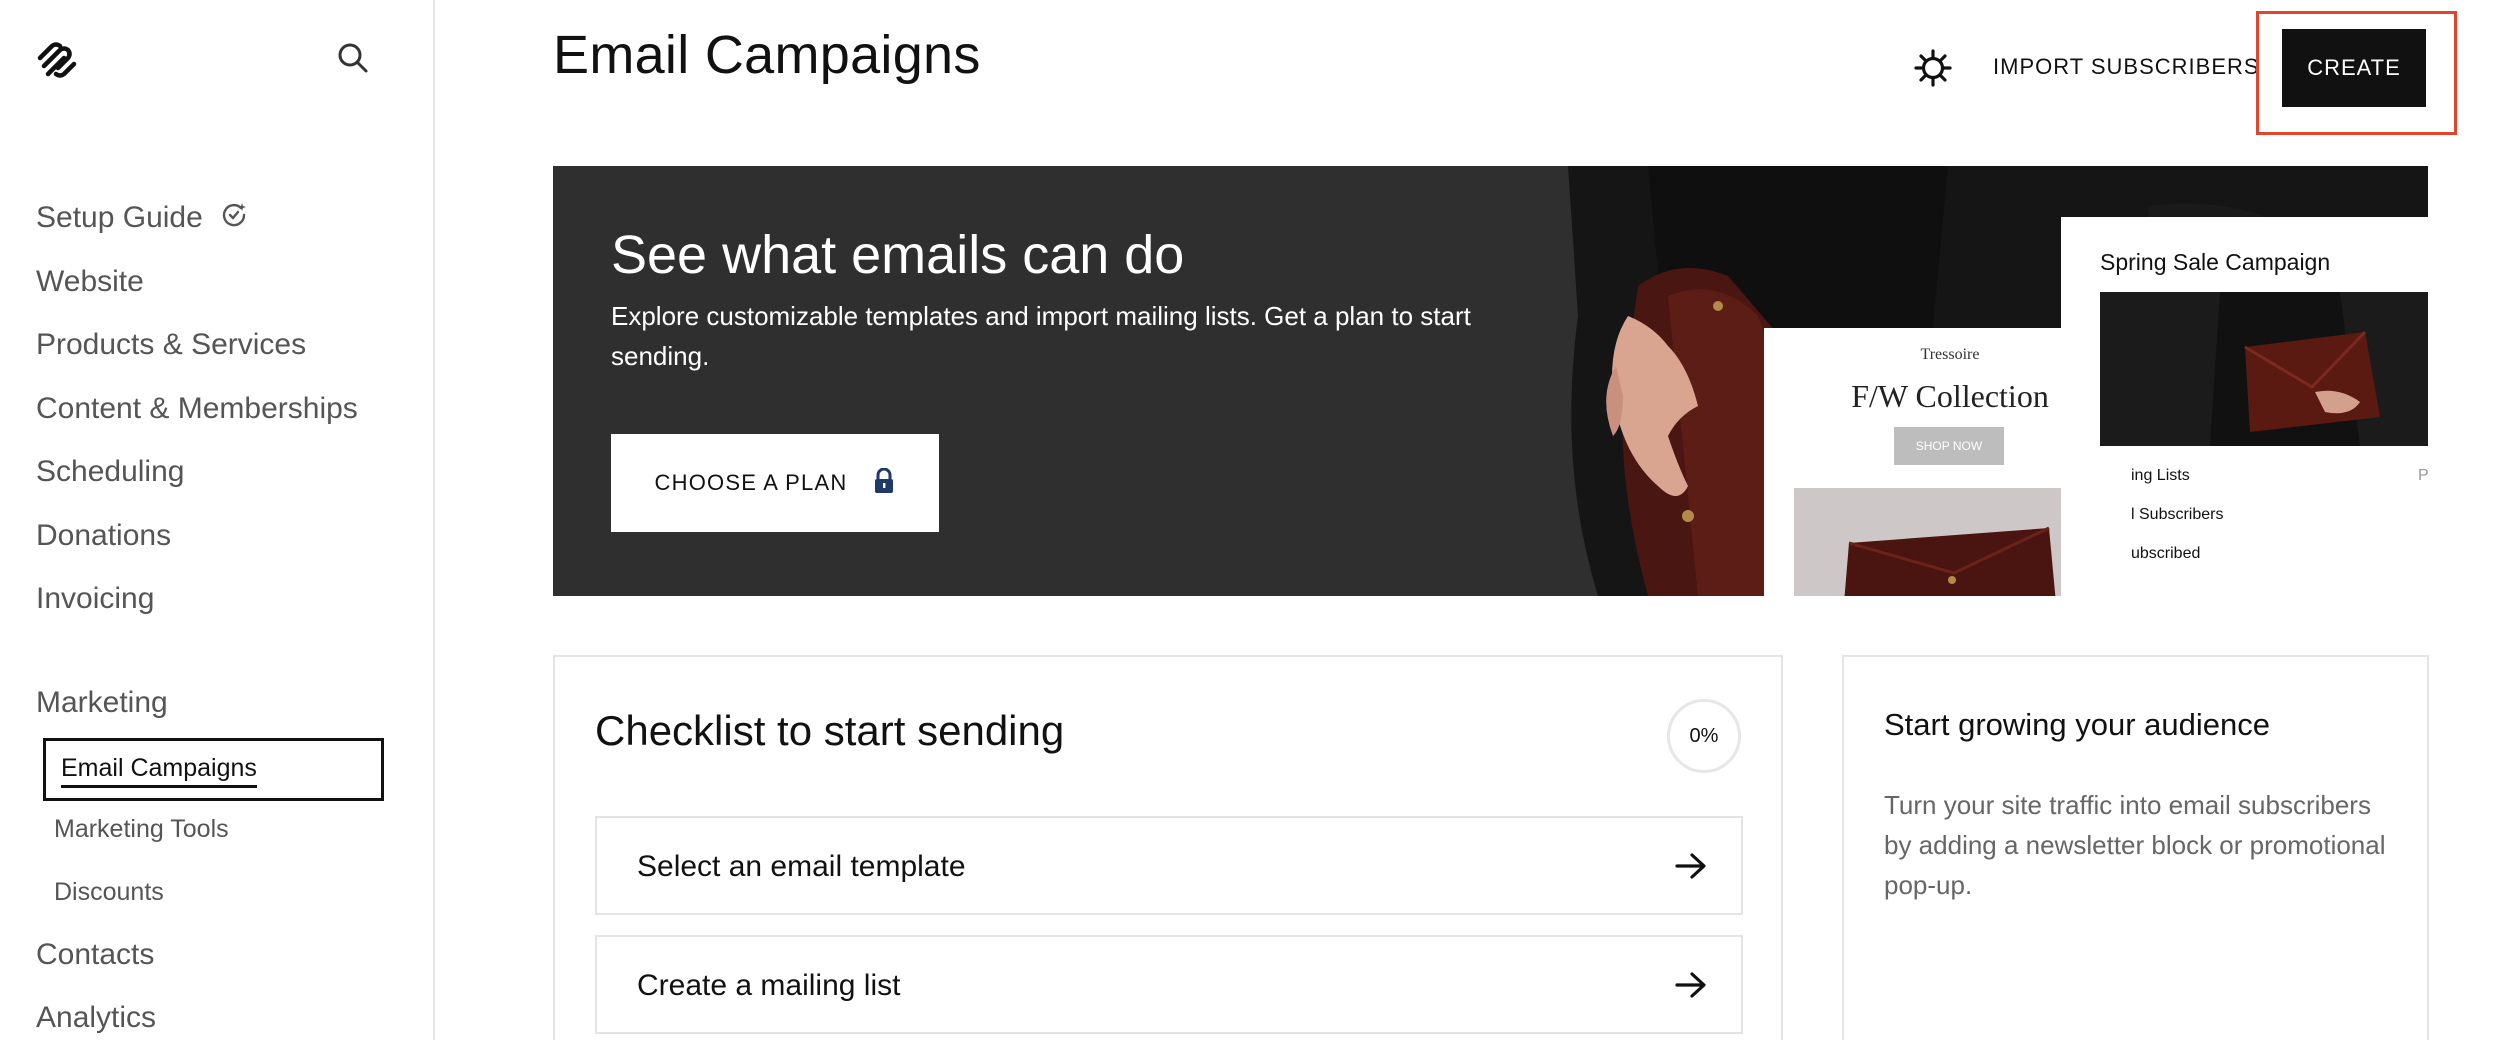  Describe the element at coordinates (2077, 724) in the screenshot. I see `audience-title: Start growing your audience` at that location.